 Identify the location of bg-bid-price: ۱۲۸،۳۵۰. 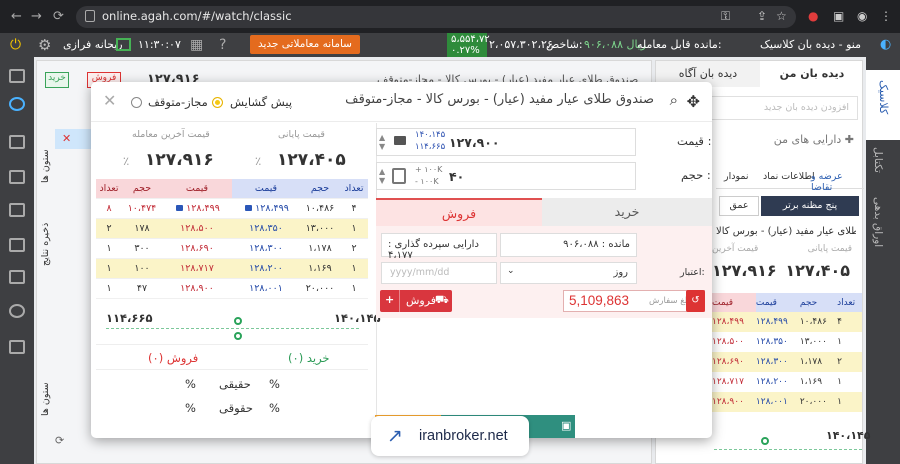
(778, 342).